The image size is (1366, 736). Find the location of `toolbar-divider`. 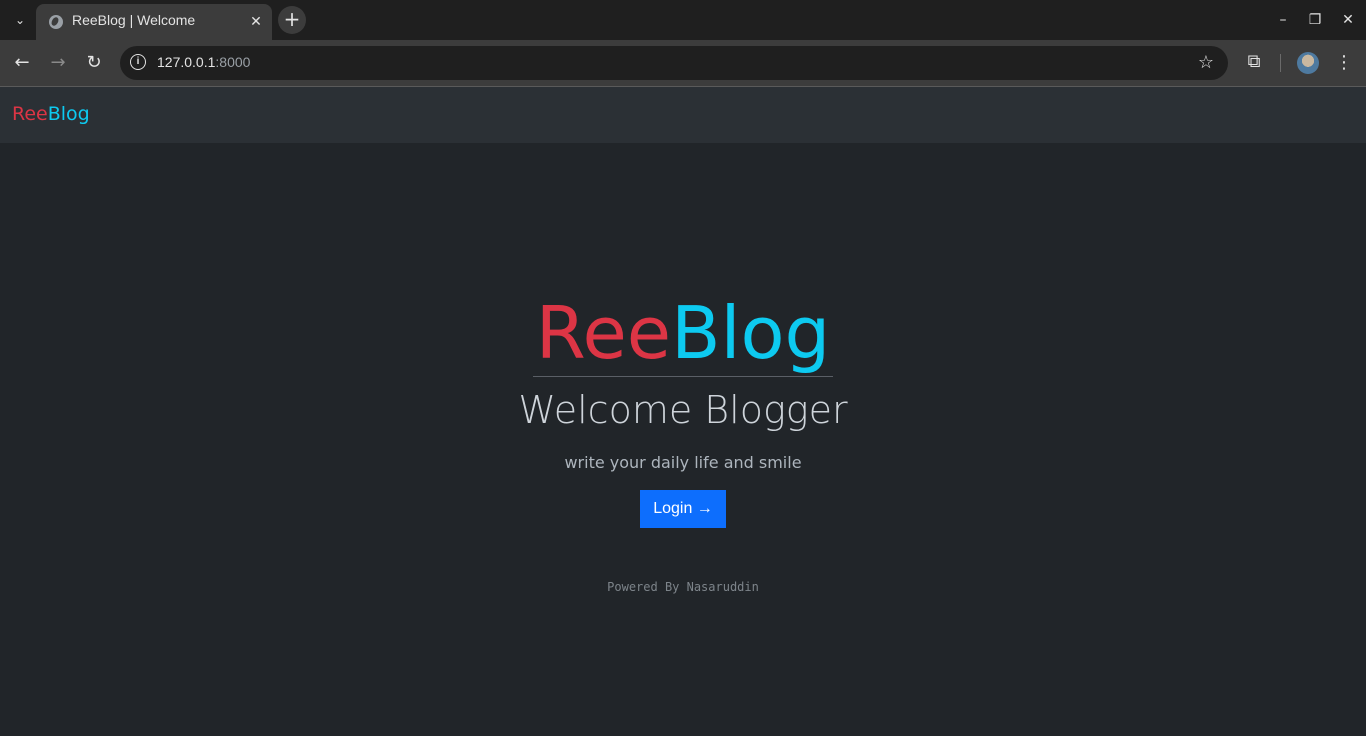

toolbar-divider is located at coordinates (1280, 63).